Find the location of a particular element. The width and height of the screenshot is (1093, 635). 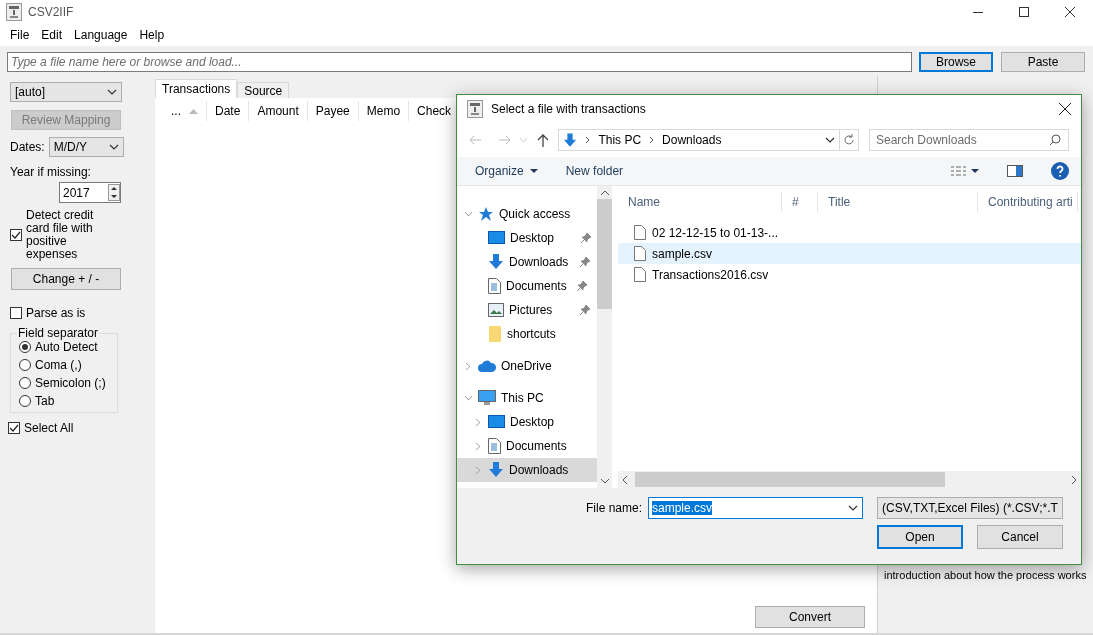

tab: Source is located at coordinates (263, 90).